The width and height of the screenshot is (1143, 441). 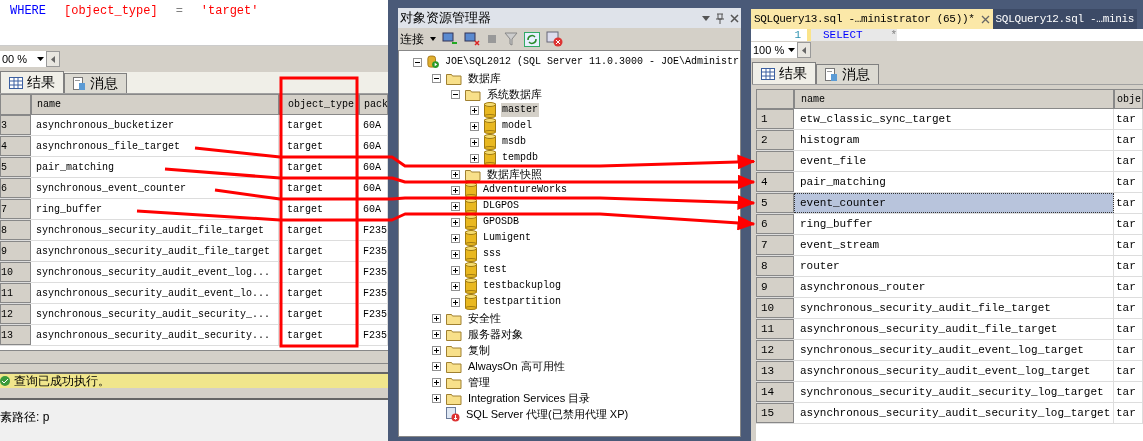 I want to click on tree-item: master, so click(x=520, y=110).